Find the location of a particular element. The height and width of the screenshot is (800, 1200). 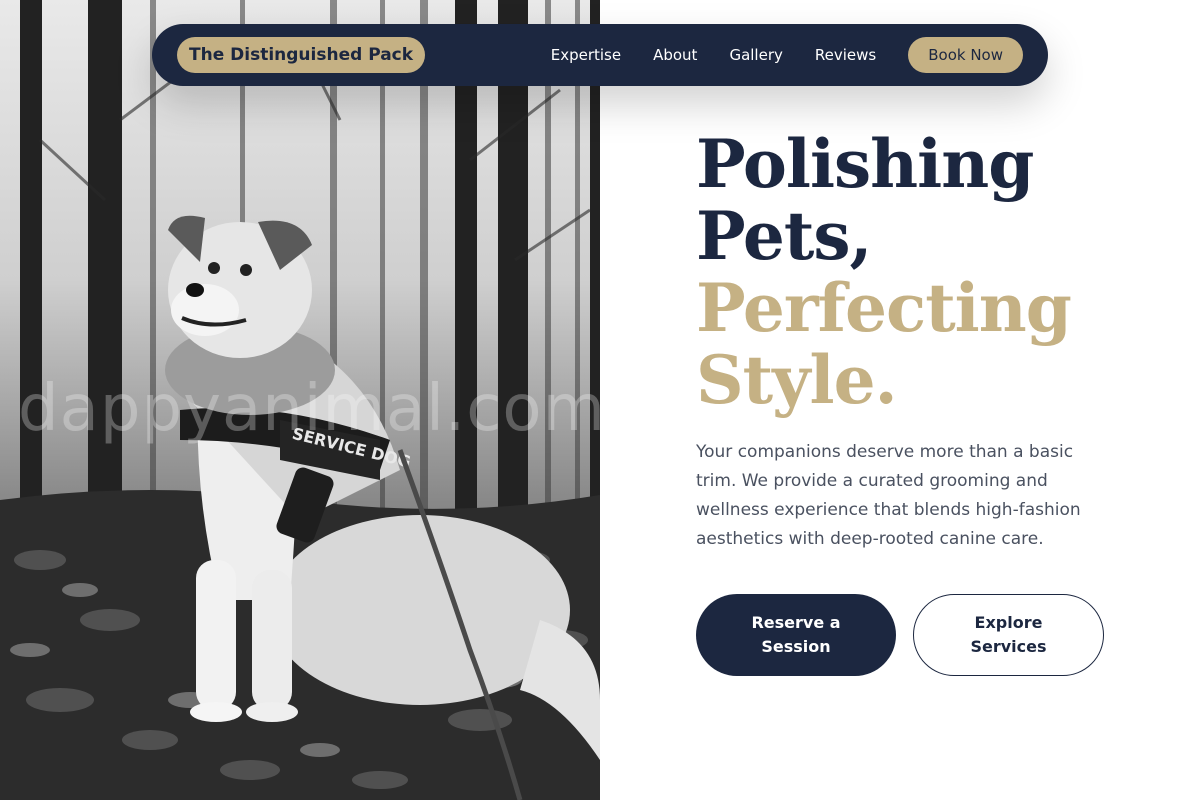

nav-link-reviews: Reviews is located at coordinates (845, 55).